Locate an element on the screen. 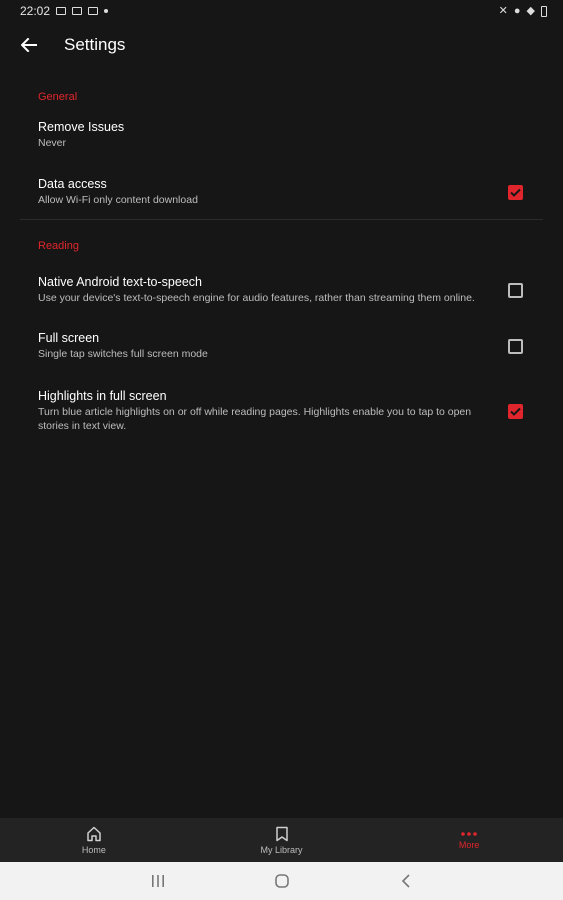  setting-subtitle: Allow Wi-Fi only content download is located at coordinates (118, 200).